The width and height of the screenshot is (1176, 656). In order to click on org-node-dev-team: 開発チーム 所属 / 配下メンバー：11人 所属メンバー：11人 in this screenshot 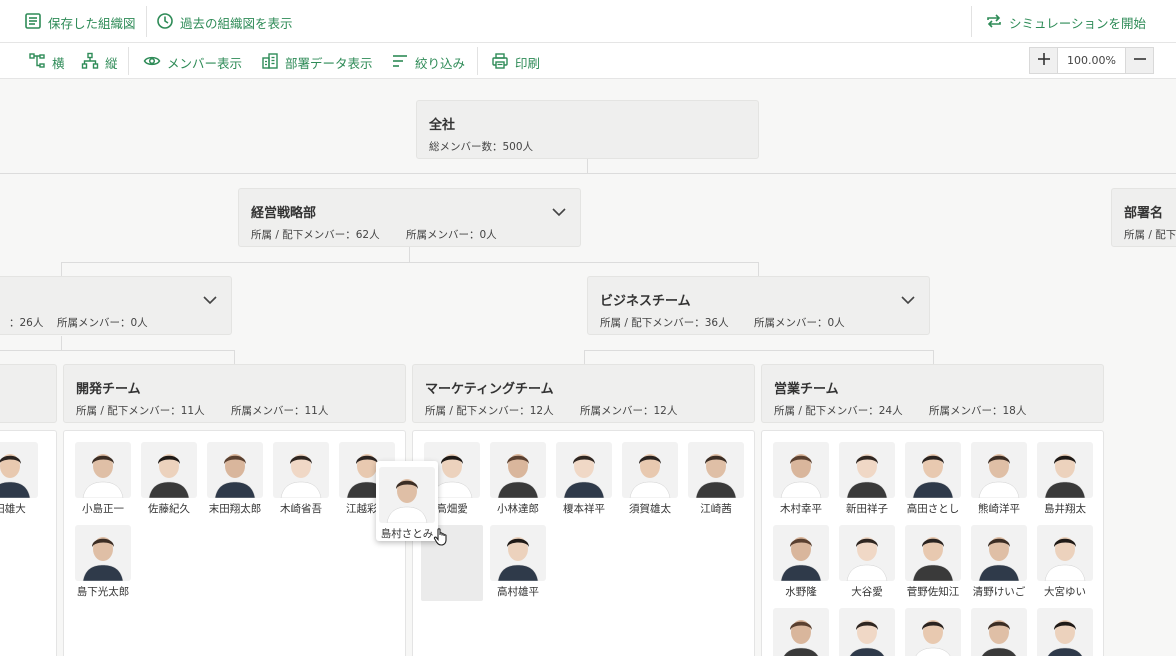, I will do `click(234, 393)`.